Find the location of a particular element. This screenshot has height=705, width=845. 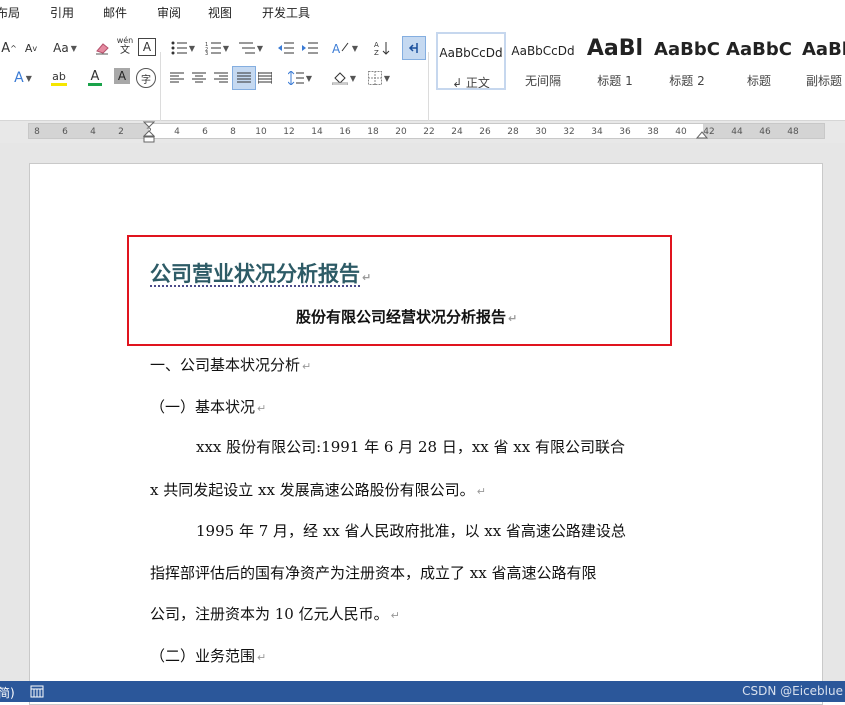

body-line: x 共同发起设立 xx 发展高速公路股份有限公司。 ↵ is located at coordinates (318, 489).